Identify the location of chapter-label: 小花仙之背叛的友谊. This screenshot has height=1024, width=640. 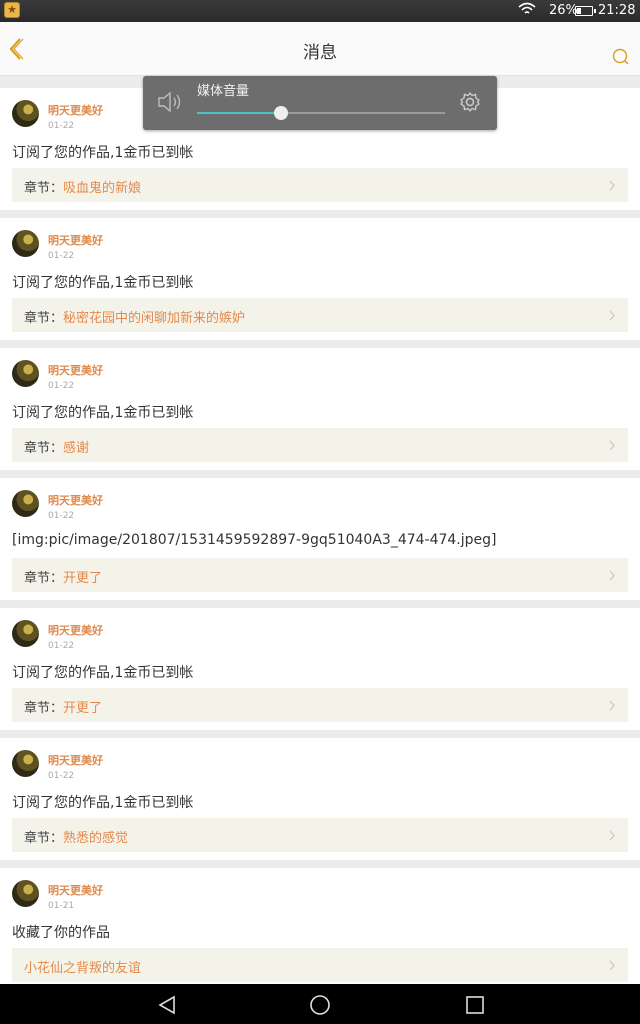
(82, 966).